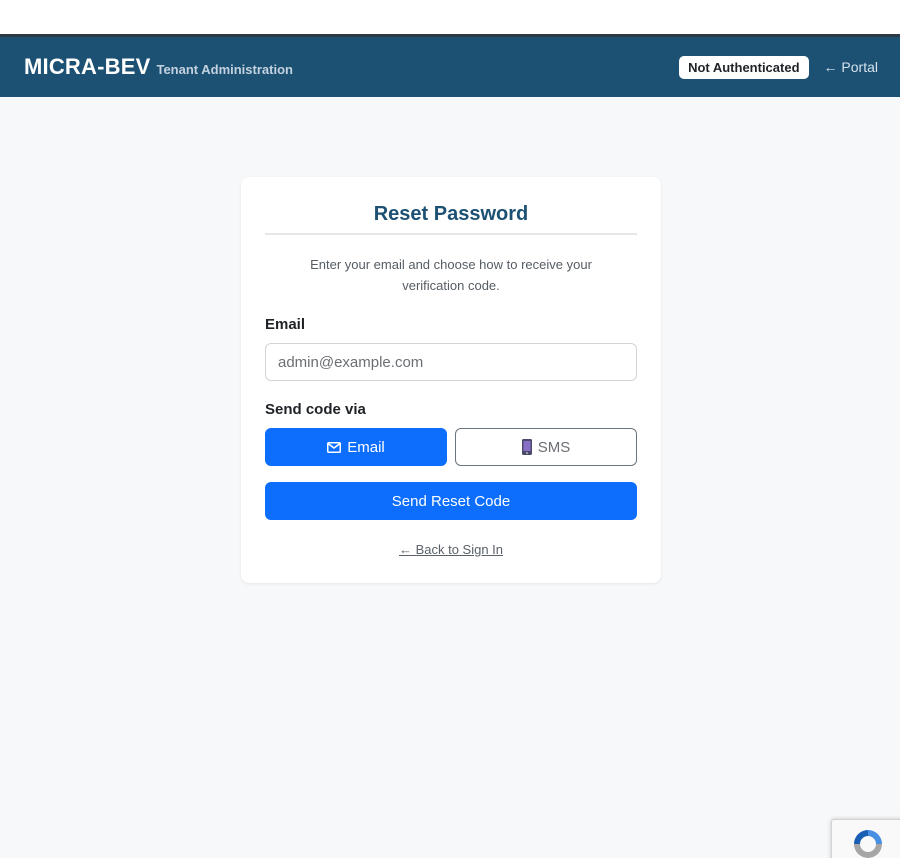  Describe the element at coordinates (451, 362) in the screenshot. I see `email-input` at that location.